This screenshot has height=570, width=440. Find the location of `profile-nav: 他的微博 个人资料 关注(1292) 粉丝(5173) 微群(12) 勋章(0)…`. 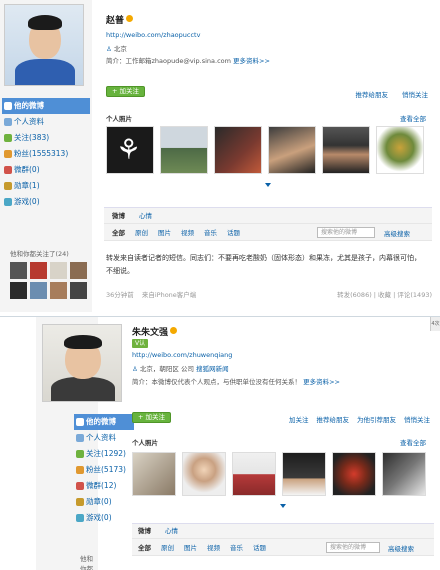

profile-nav: 他的微博 个人资料 关注(1292) 粉丝(5173) 微群(12) 勋章(0)… is located at coordinates (104, 470).